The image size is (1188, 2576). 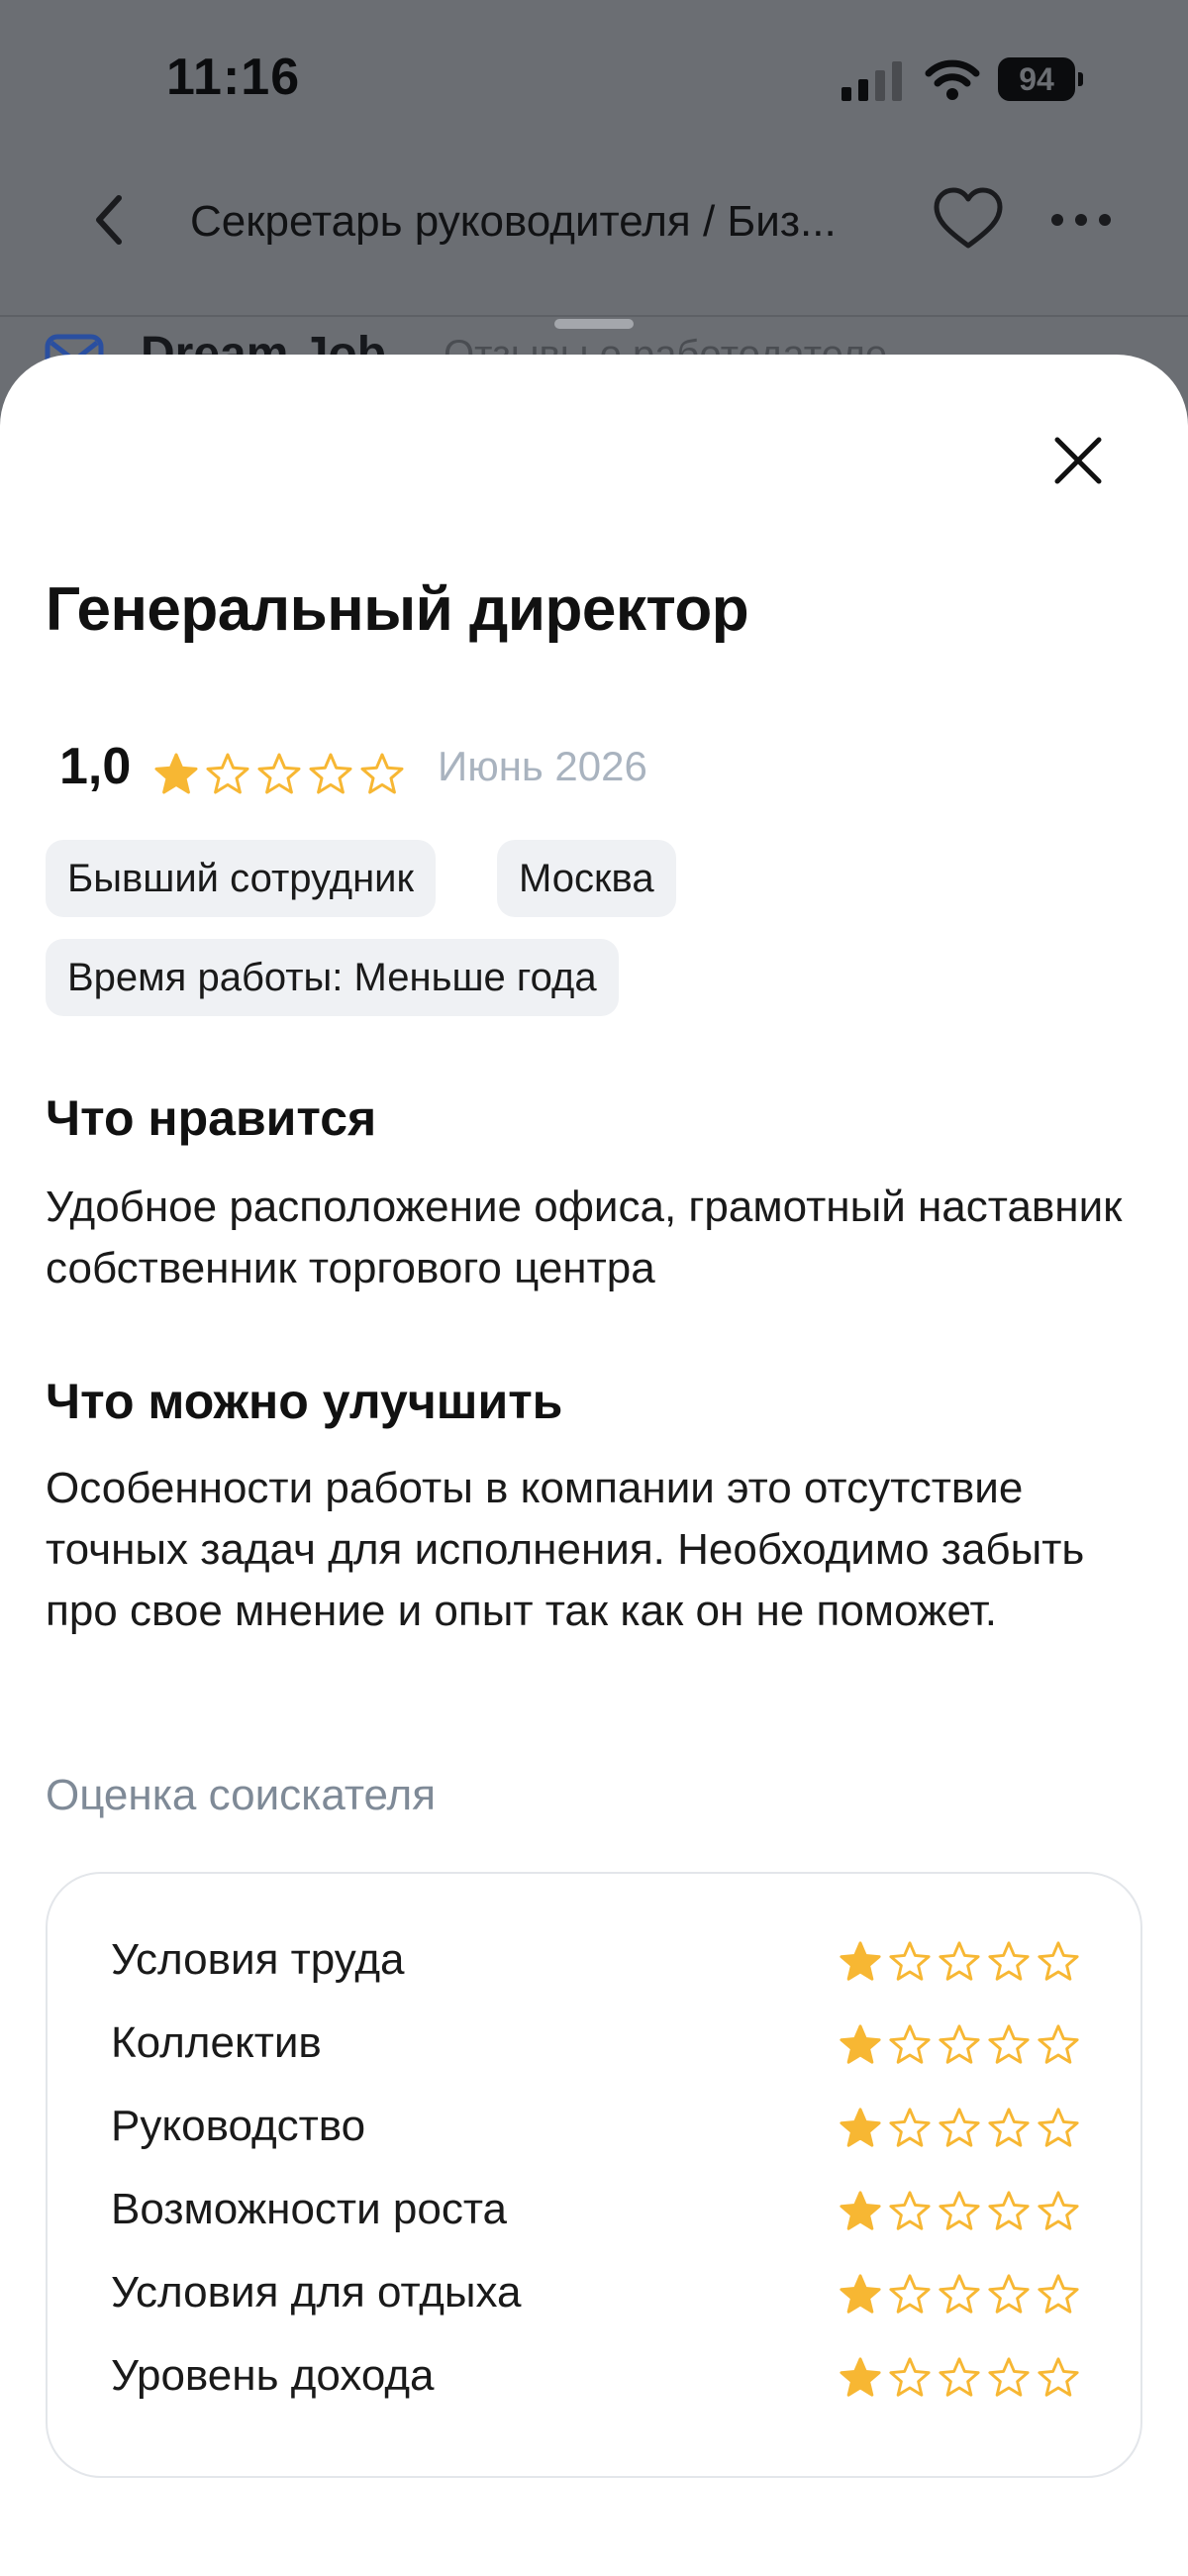 I want to click on close-icon, so click(x=1078, y=460).